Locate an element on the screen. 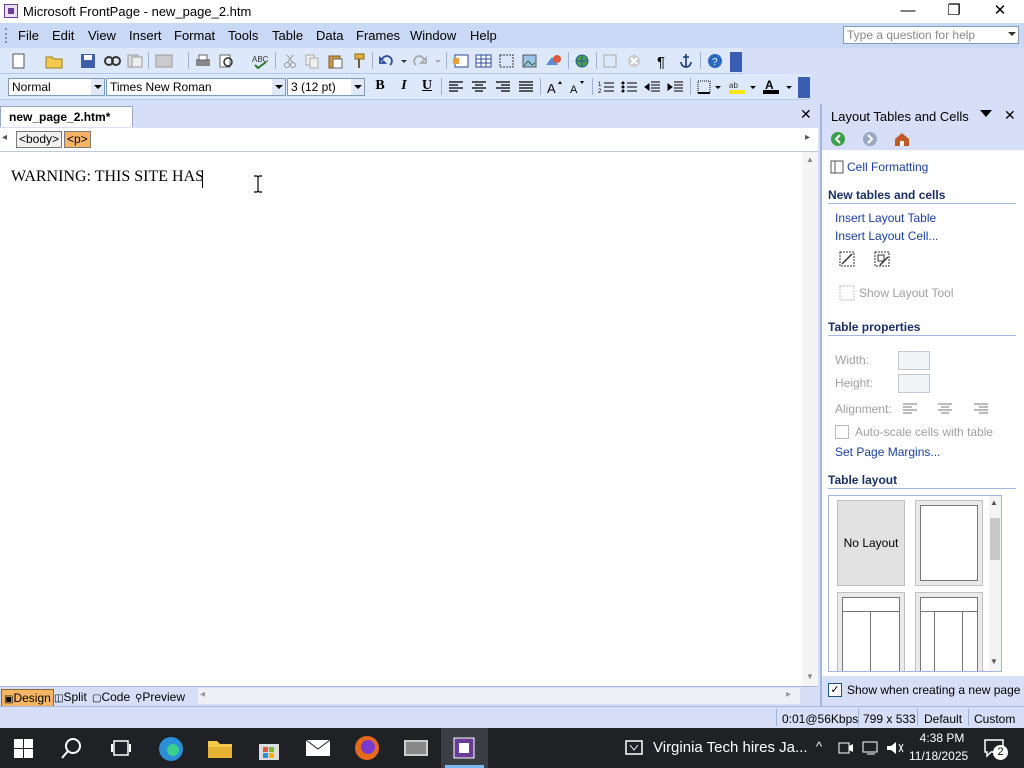  meet-now-icon is located at coordinates (846, 748).